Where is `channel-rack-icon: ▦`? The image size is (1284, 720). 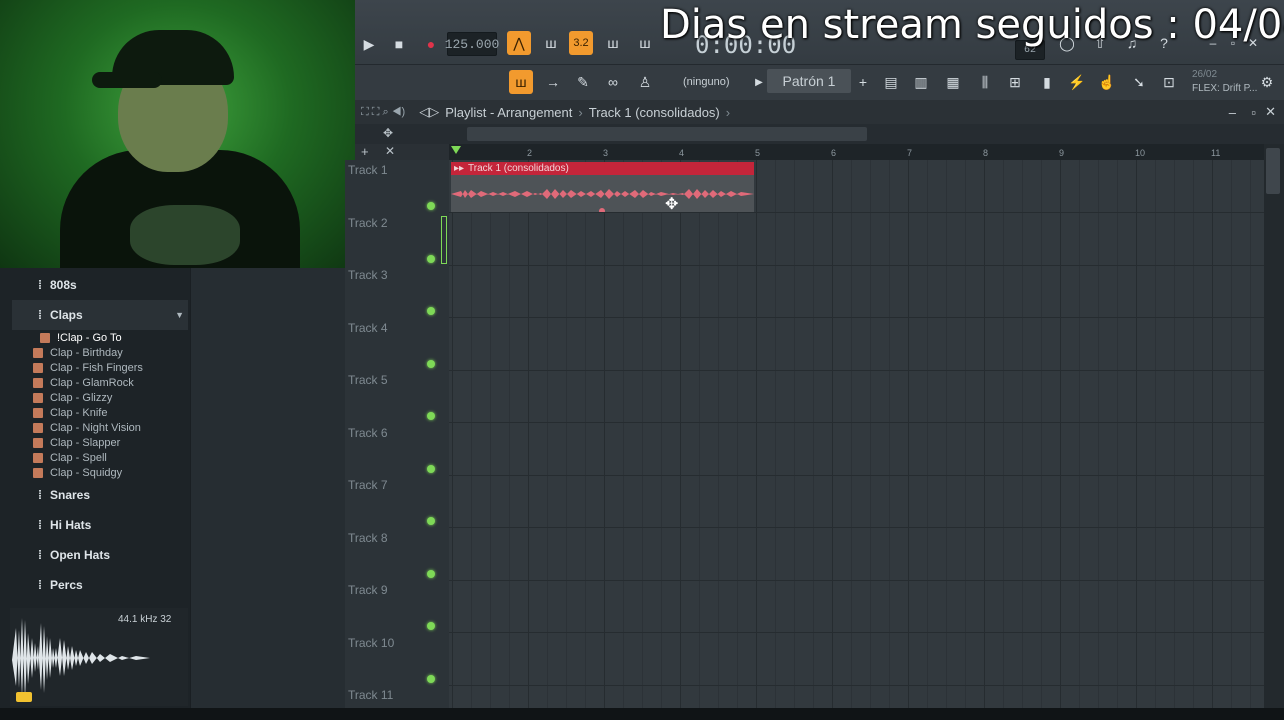
channel-rack-icon: ▦ is located at coordinates (953, 82).